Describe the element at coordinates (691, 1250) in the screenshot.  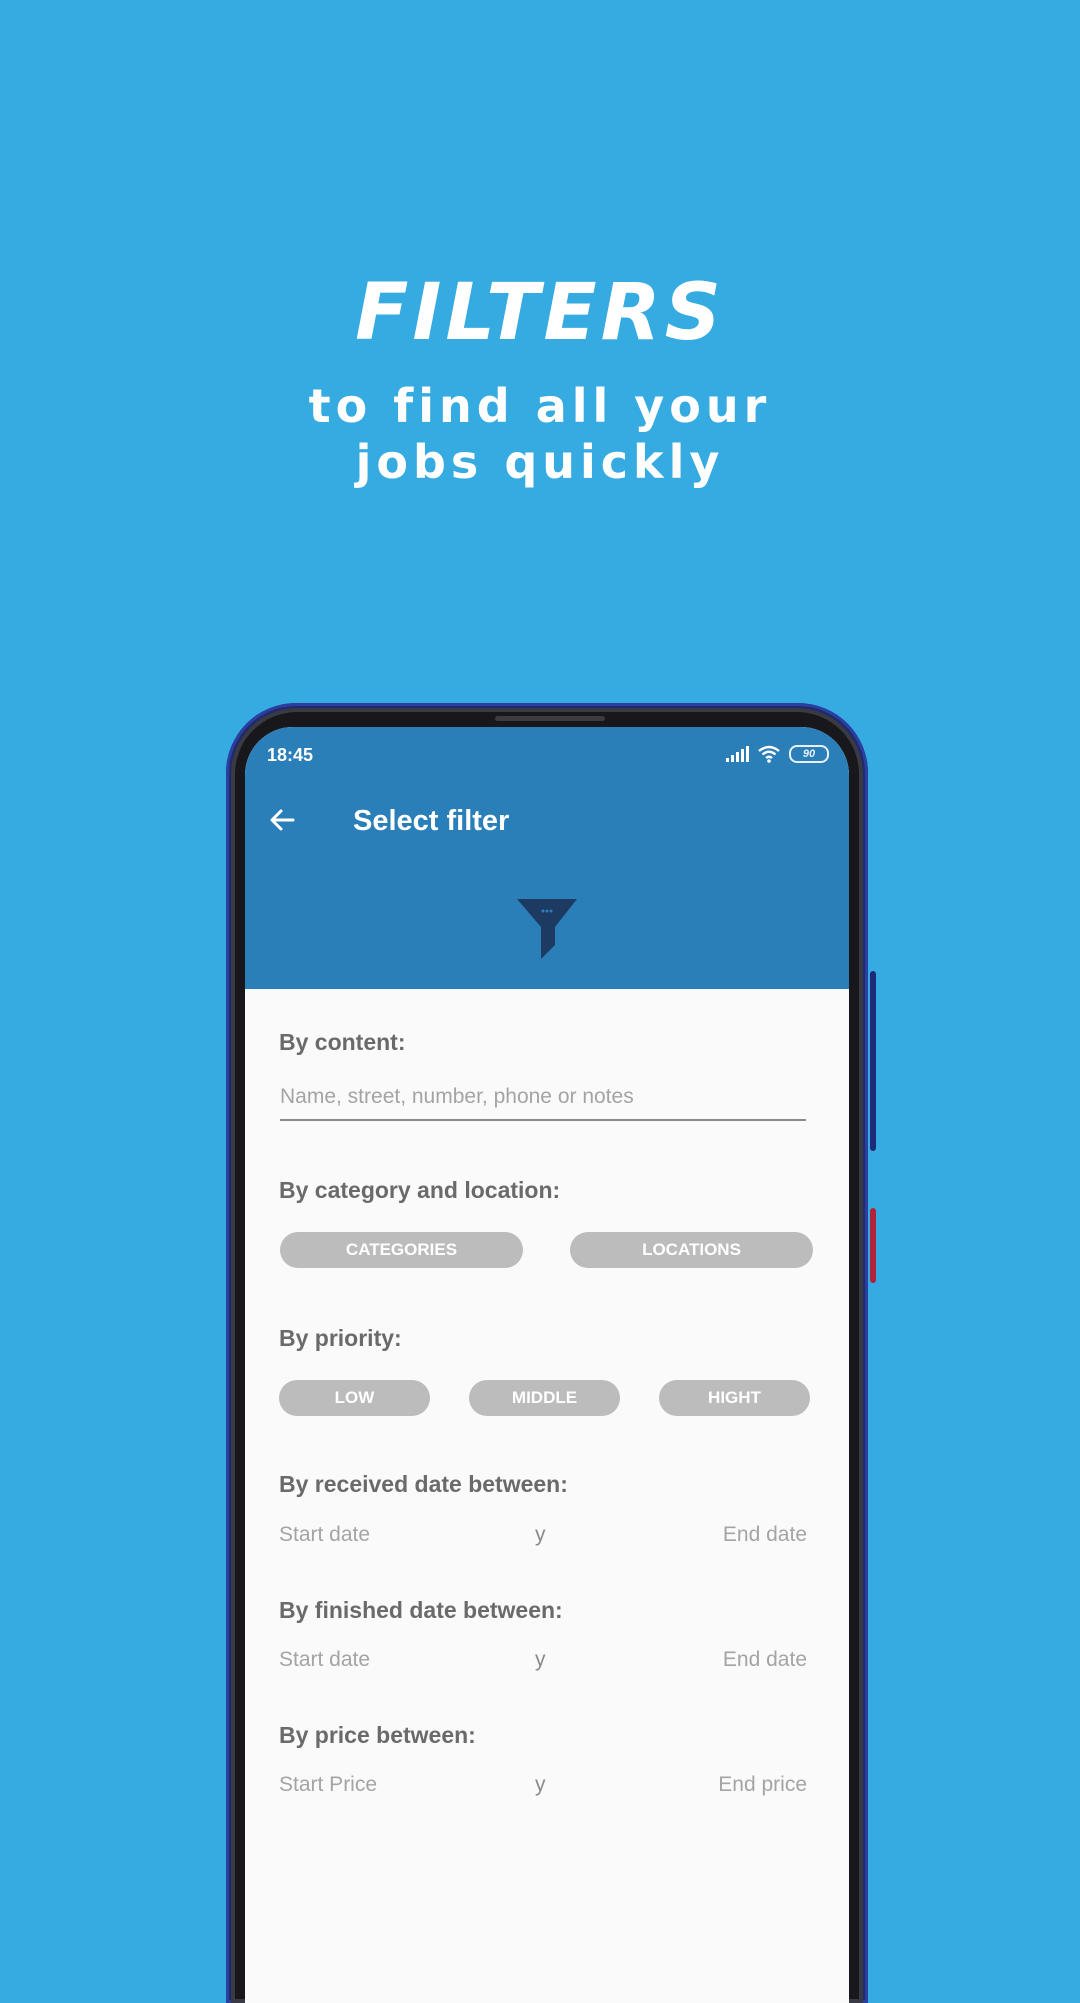
I see `locations-button: LOCATIONS` at that location.